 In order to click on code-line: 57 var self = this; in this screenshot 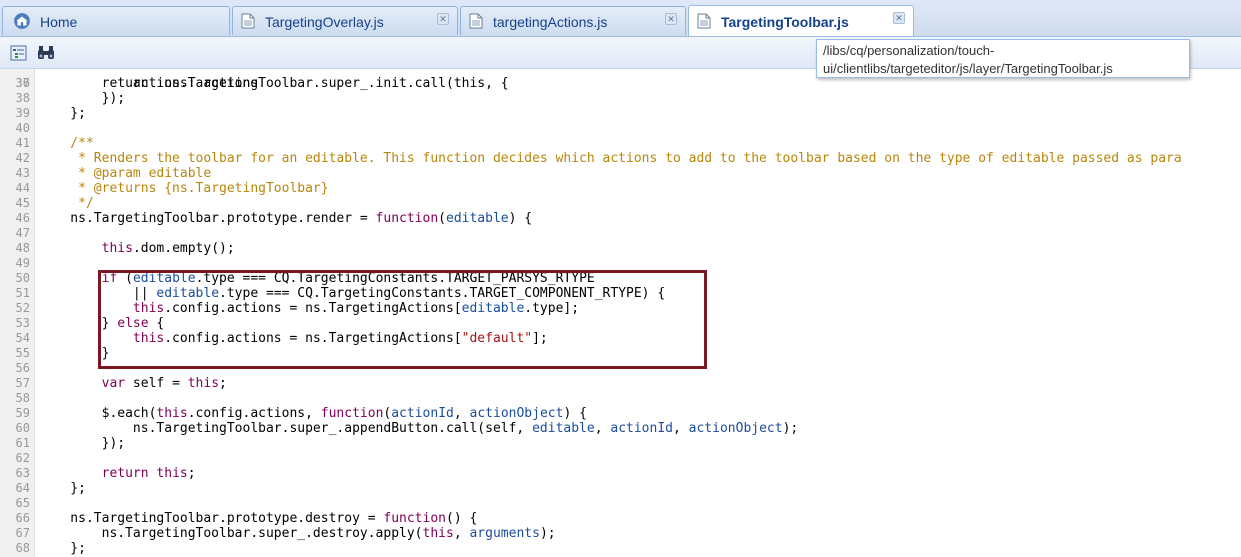, I will do `click(620, 383)`.